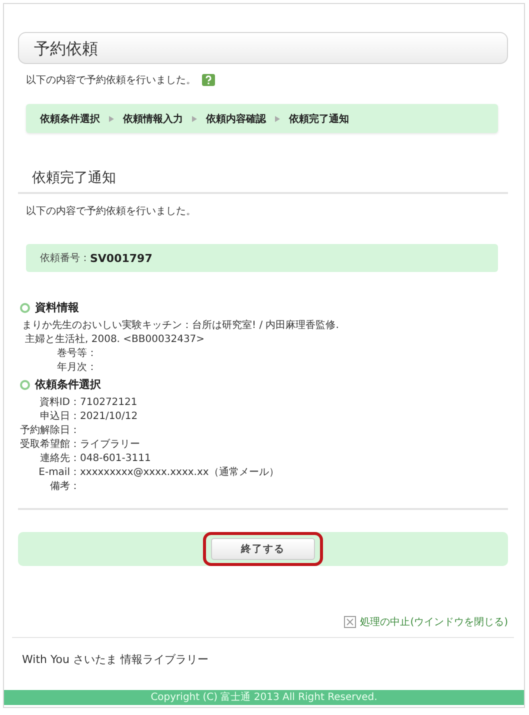  I want to click on step-label: 依頼条件選択, so click(70, 119).